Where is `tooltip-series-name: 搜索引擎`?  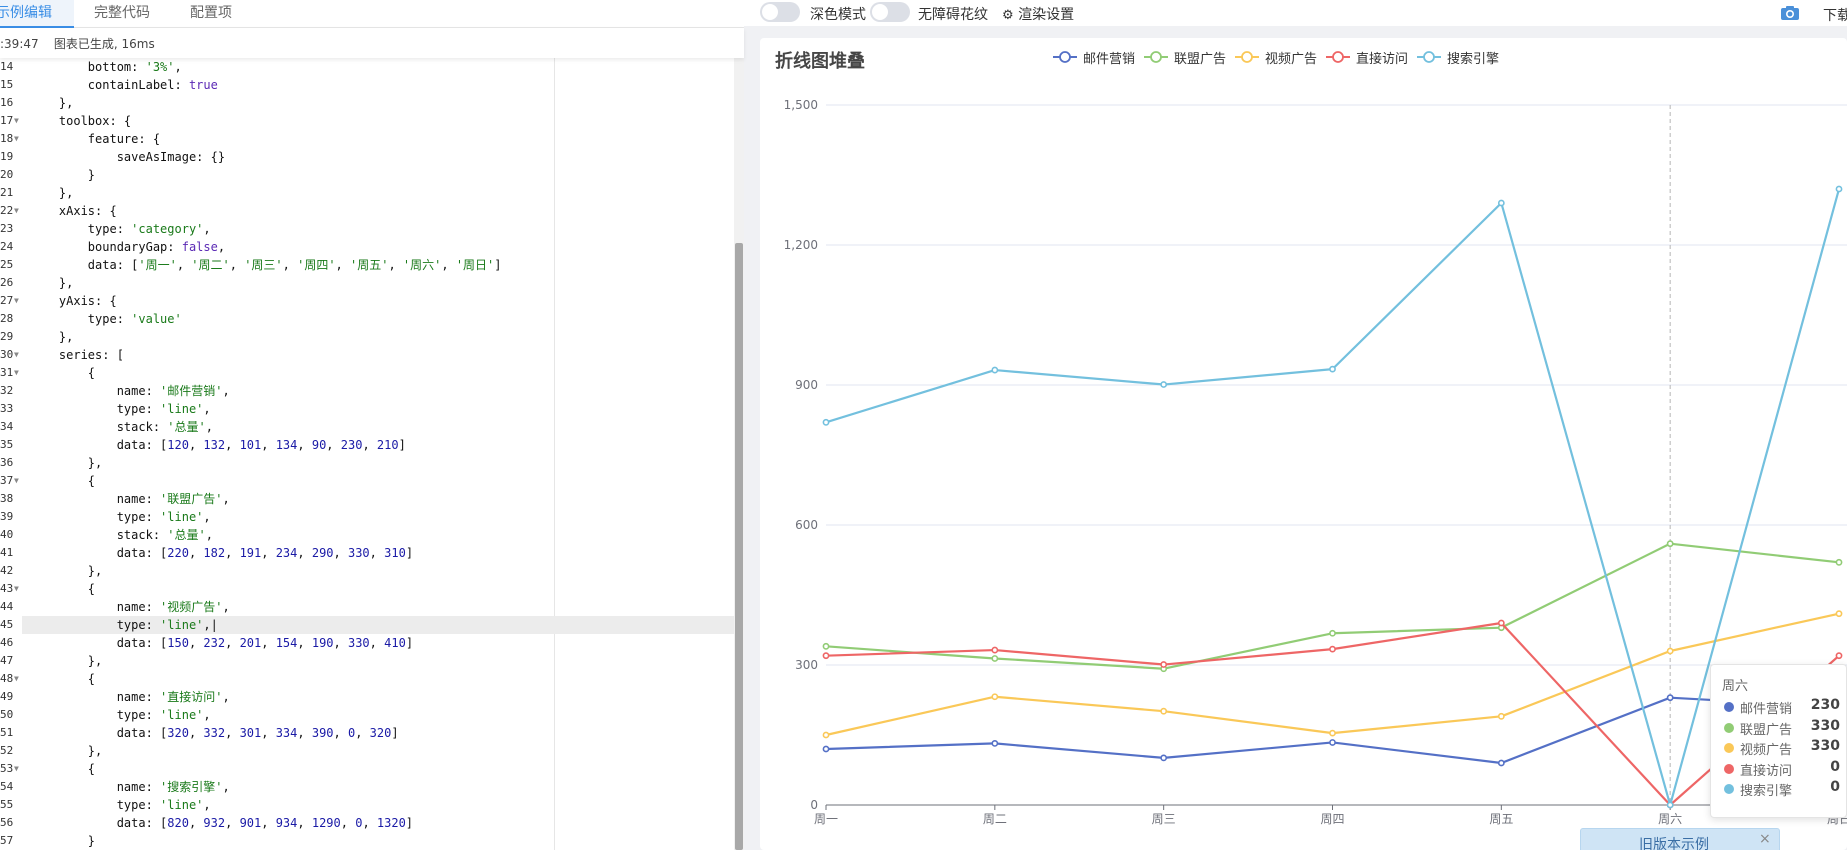 tooltip-series-name: 搜索引擎 is located at coordinates (1766, 791).